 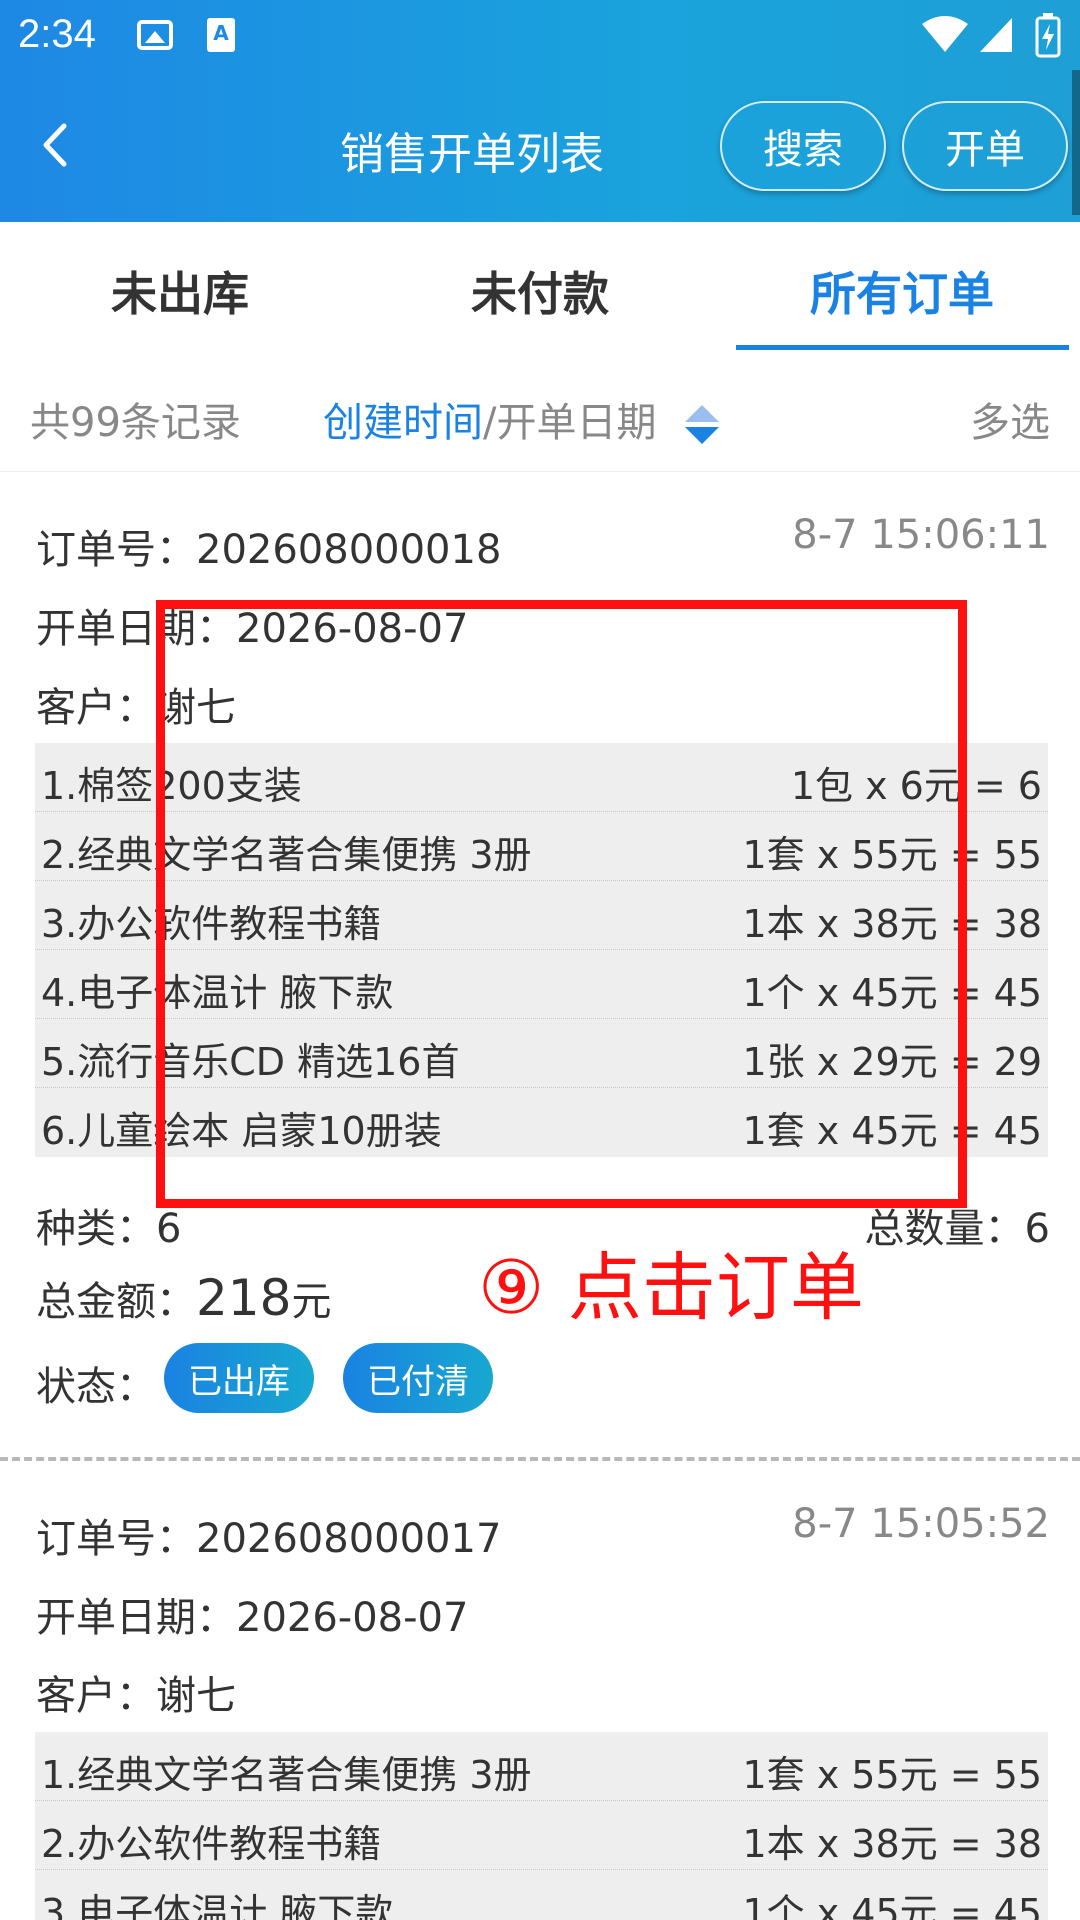 I want to click on multi-select-button: 多选, so click(x=1010, y=419).